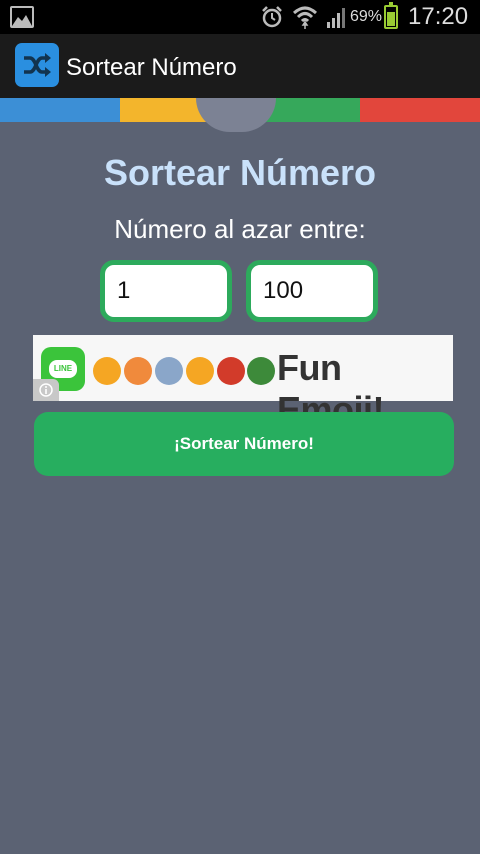 Image resolution: width=480 pixels, height=854 pixels. I want to click on min-number-input, so click(166, 291).